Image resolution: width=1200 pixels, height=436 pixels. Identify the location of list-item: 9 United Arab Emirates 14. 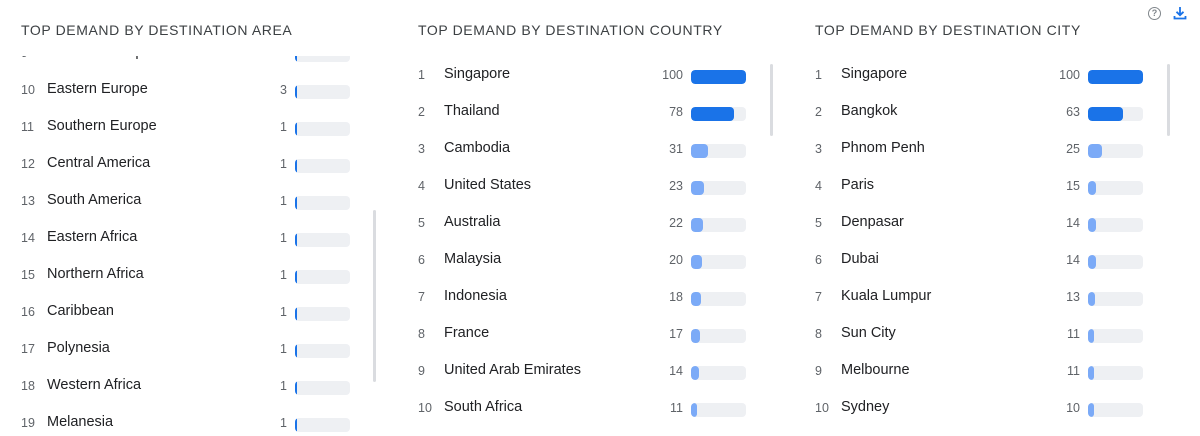
(587, 370).